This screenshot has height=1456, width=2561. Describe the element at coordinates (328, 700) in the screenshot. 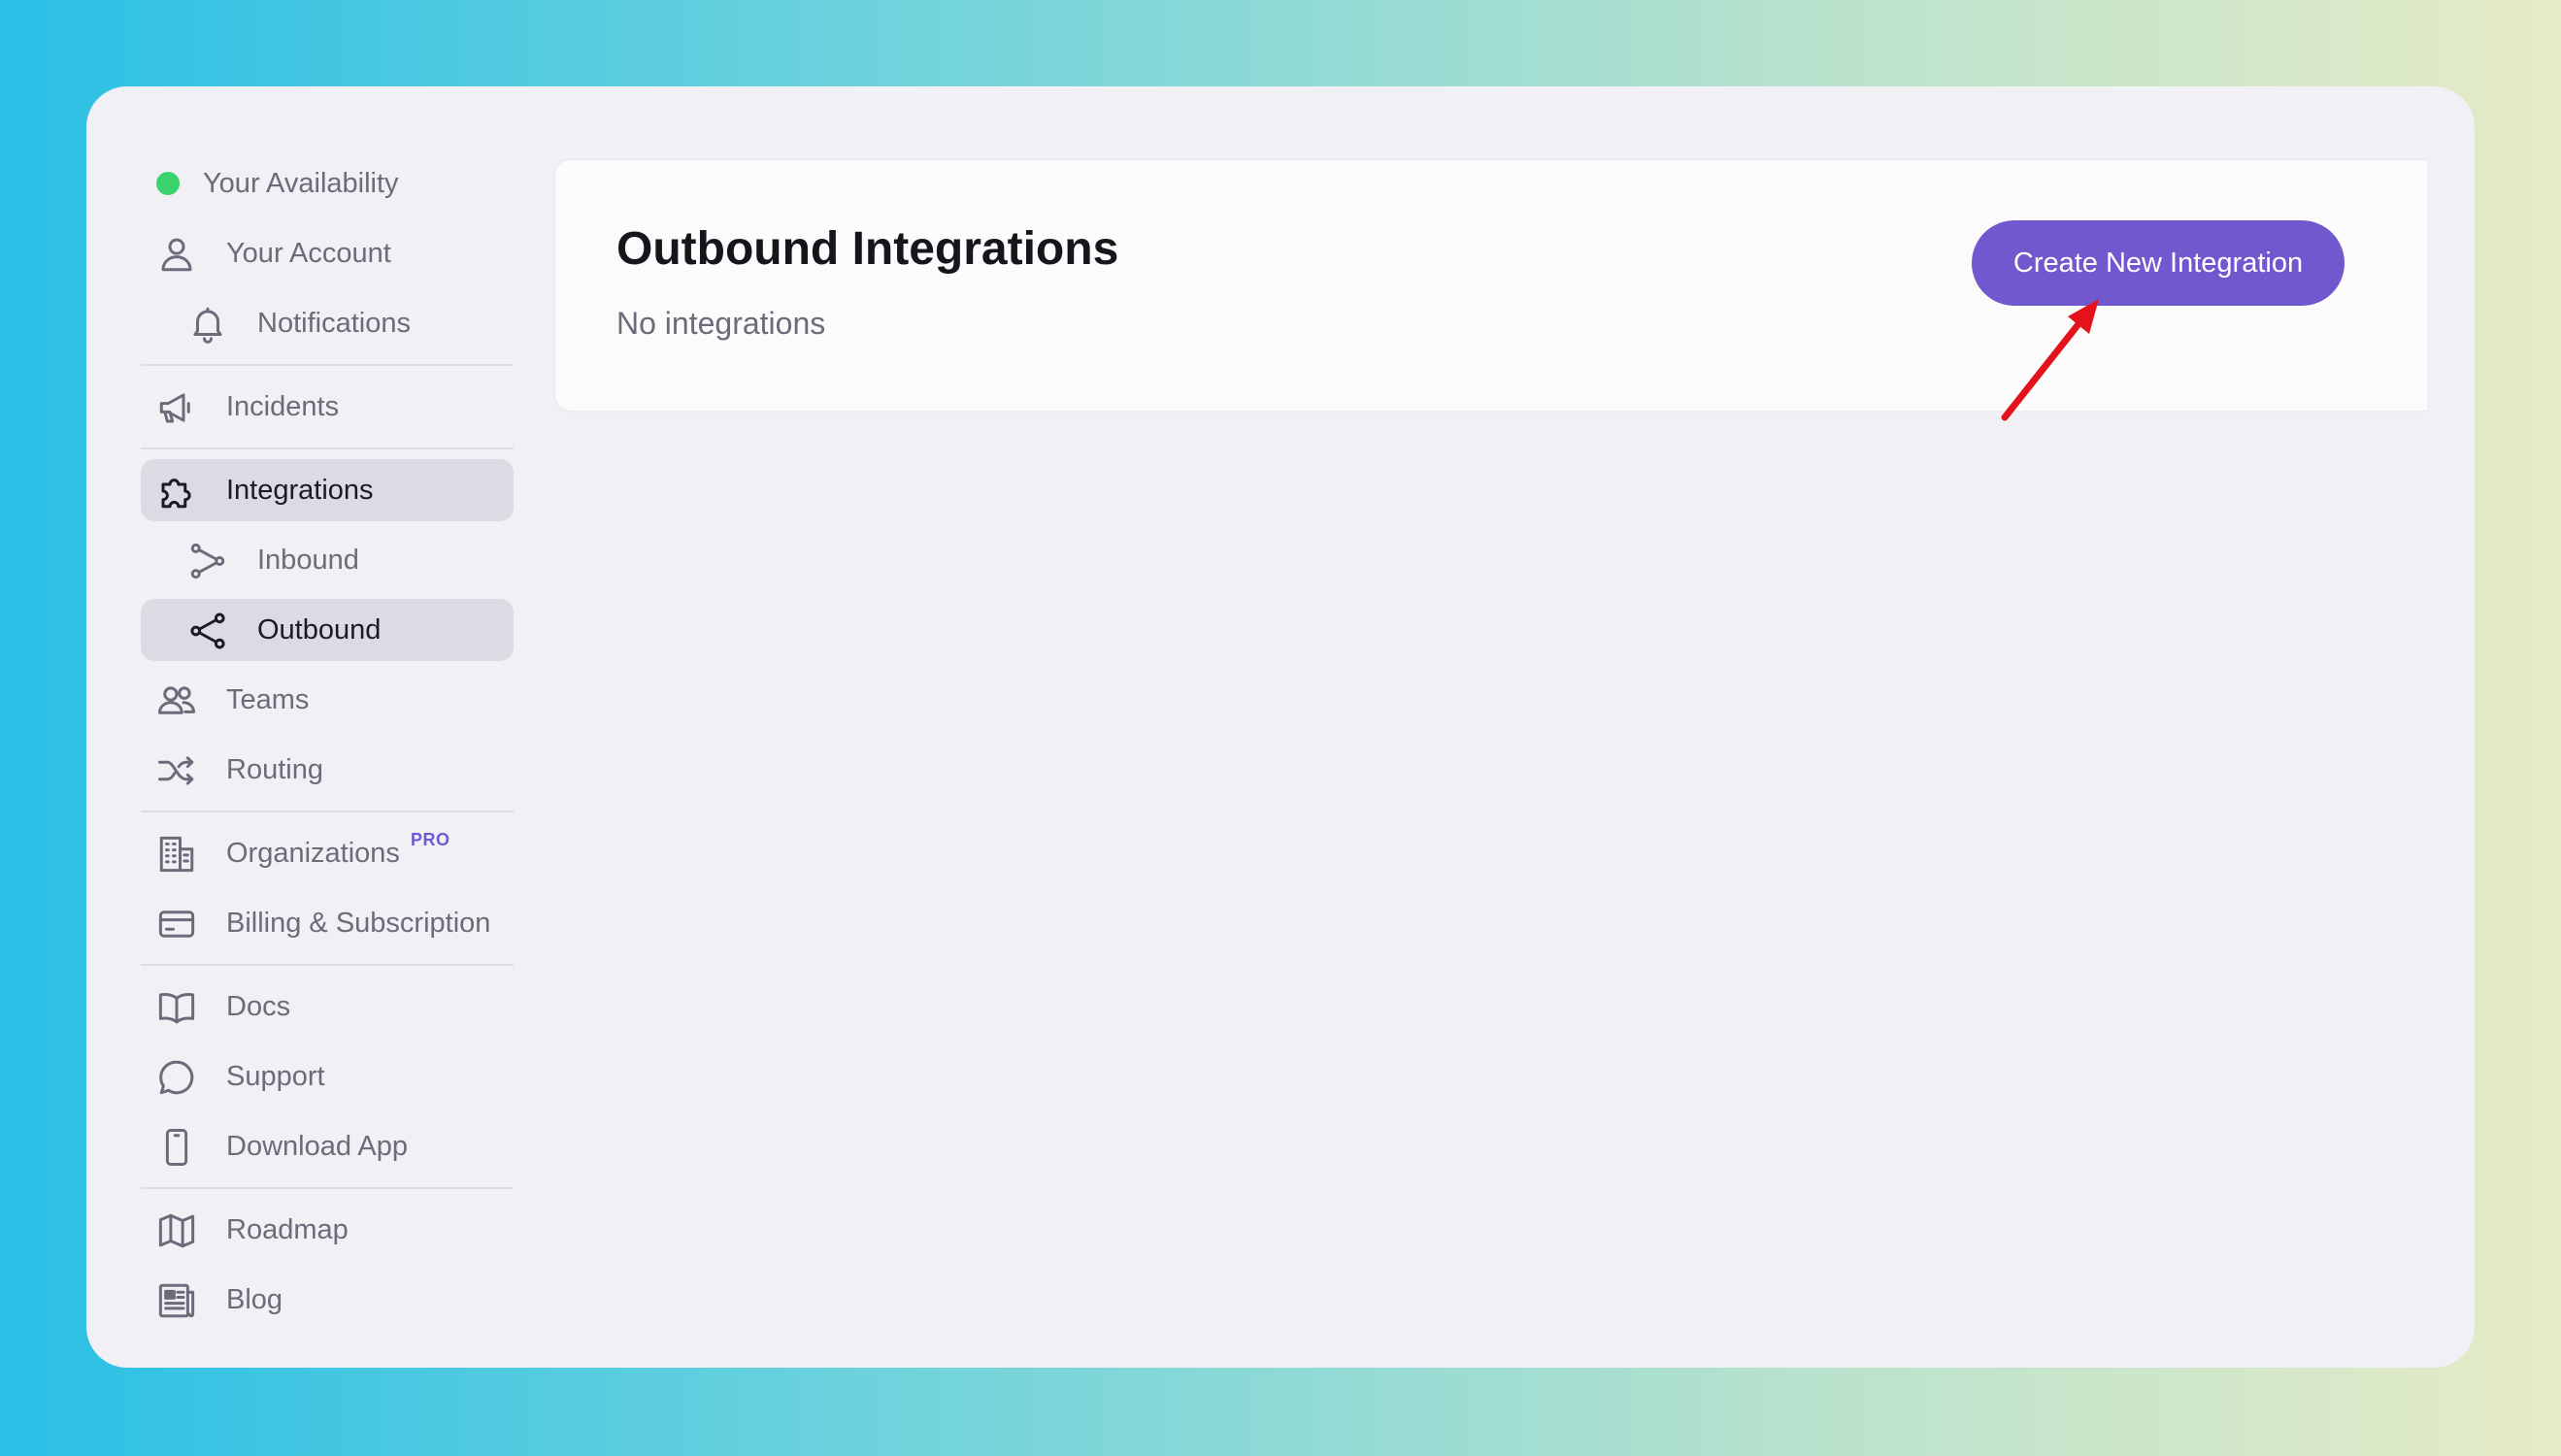

I see `sidebar-item-teams: Teams` at that location.